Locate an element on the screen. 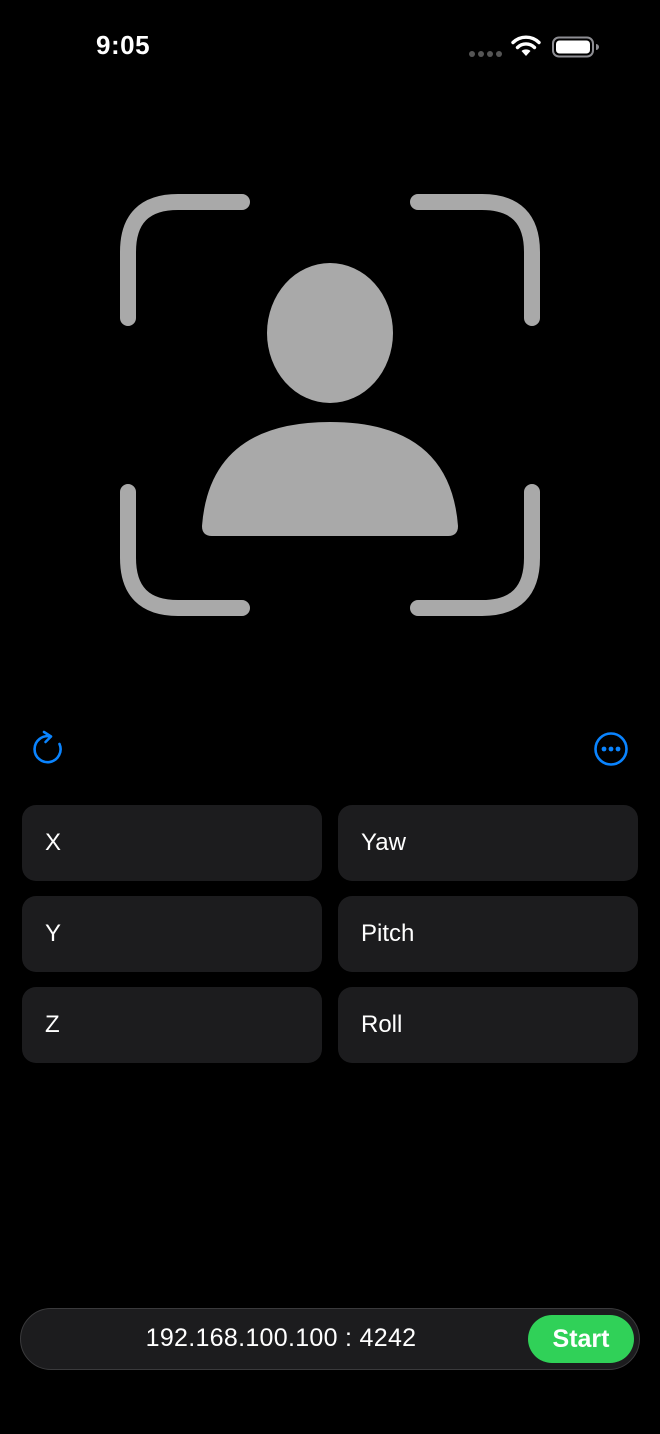 Image resolution: width=660 pixels, height=1434 pixels. more-options-icon is located at coordinates (611, 749).